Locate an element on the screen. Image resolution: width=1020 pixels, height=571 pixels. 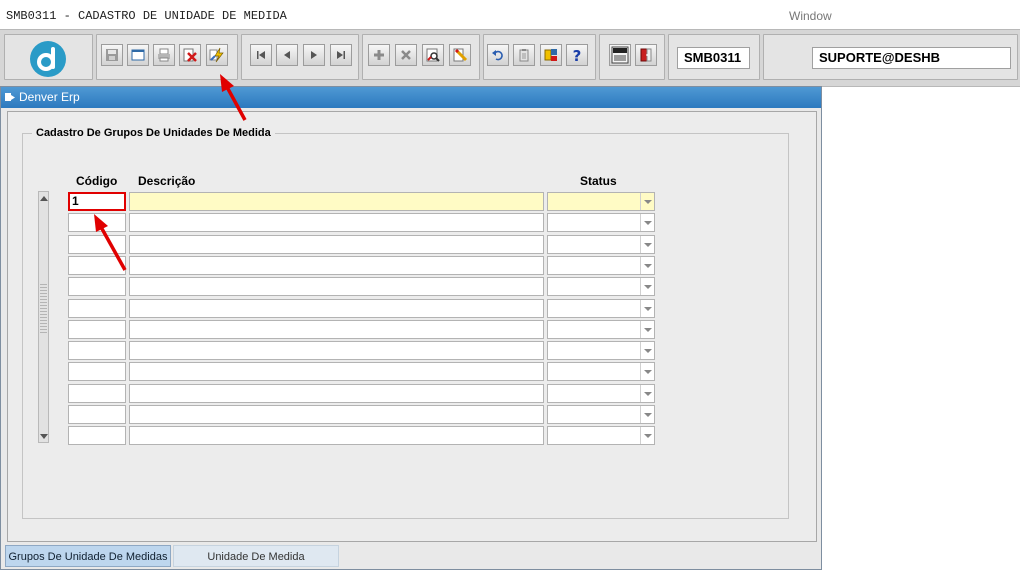
print-button is located at coordinates (164, 55).